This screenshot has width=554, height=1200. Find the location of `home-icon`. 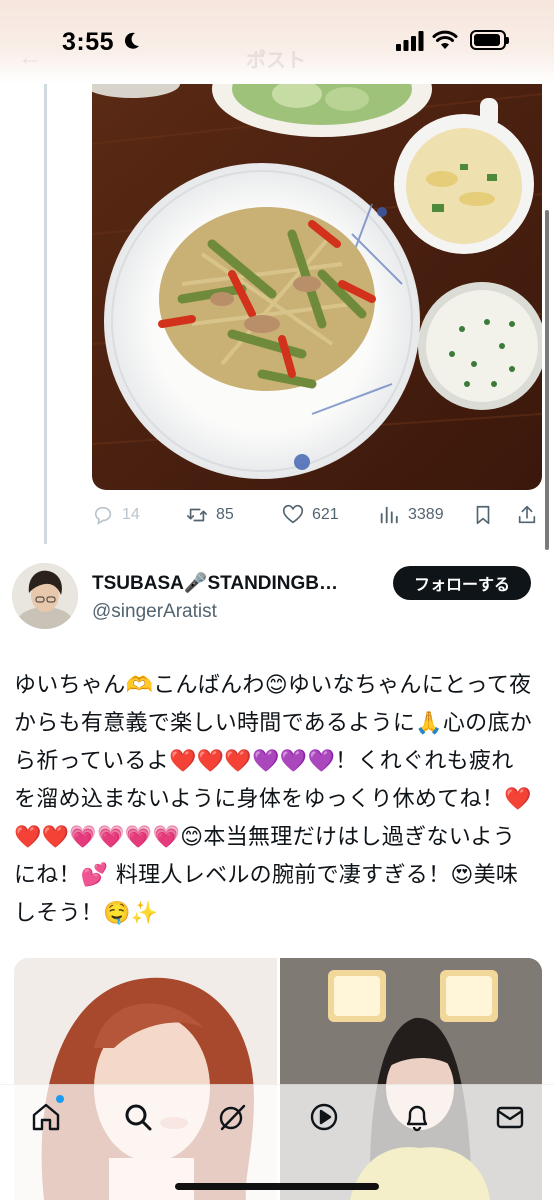

home-icon is located at coordinates (46, 1117).